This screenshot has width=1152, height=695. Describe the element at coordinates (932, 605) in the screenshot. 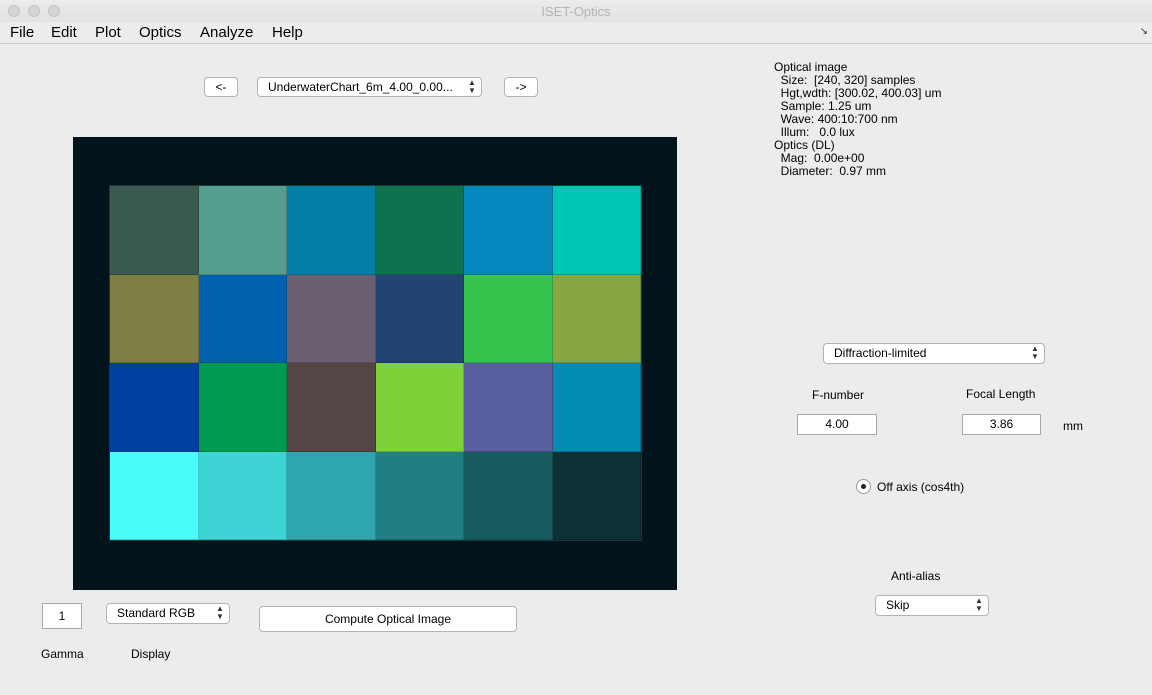

I see `anti-alias-select: Skip ▲ ▼` at that location.